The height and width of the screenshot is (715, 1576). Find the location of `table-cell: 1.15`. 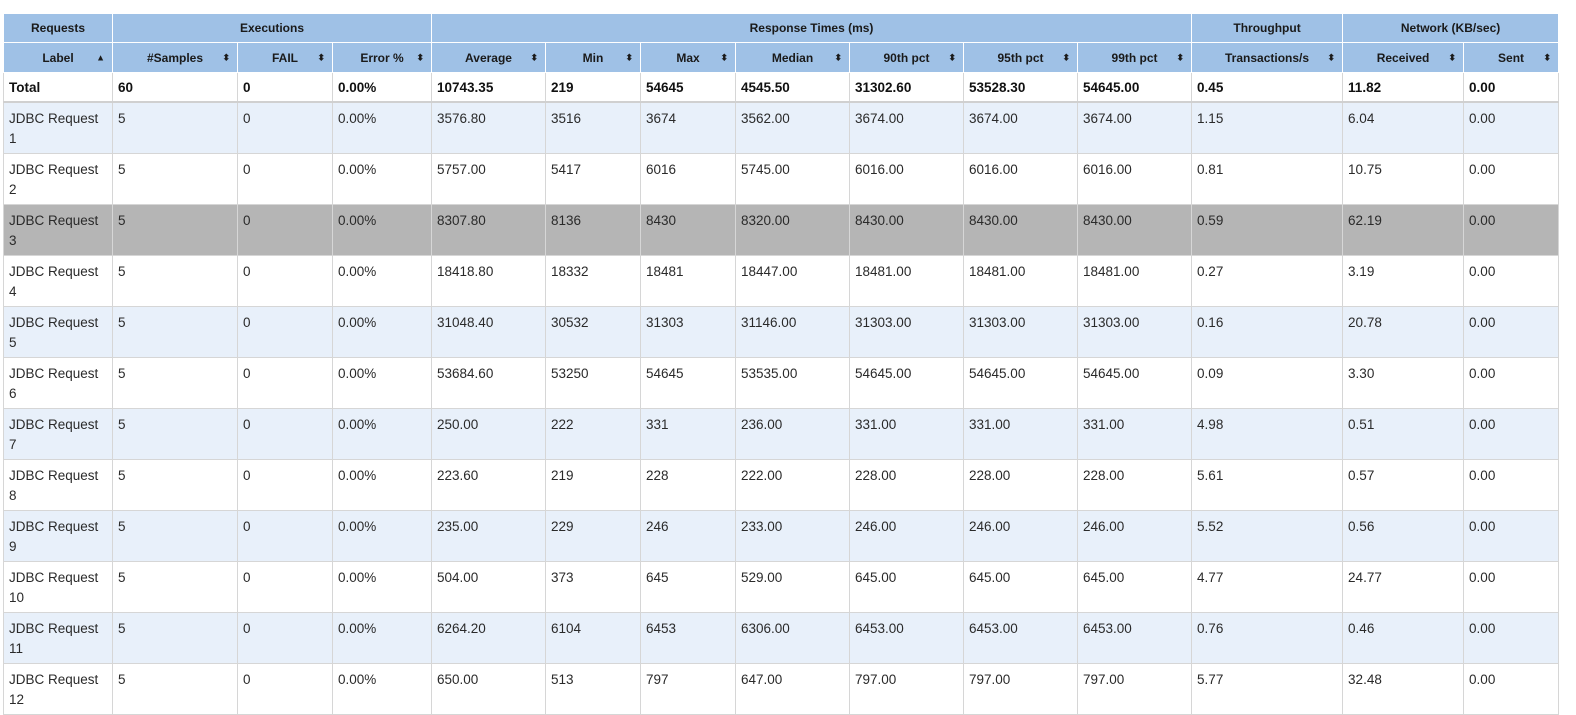

table-cell: 1.15 is located at coordinates (1267, 127).